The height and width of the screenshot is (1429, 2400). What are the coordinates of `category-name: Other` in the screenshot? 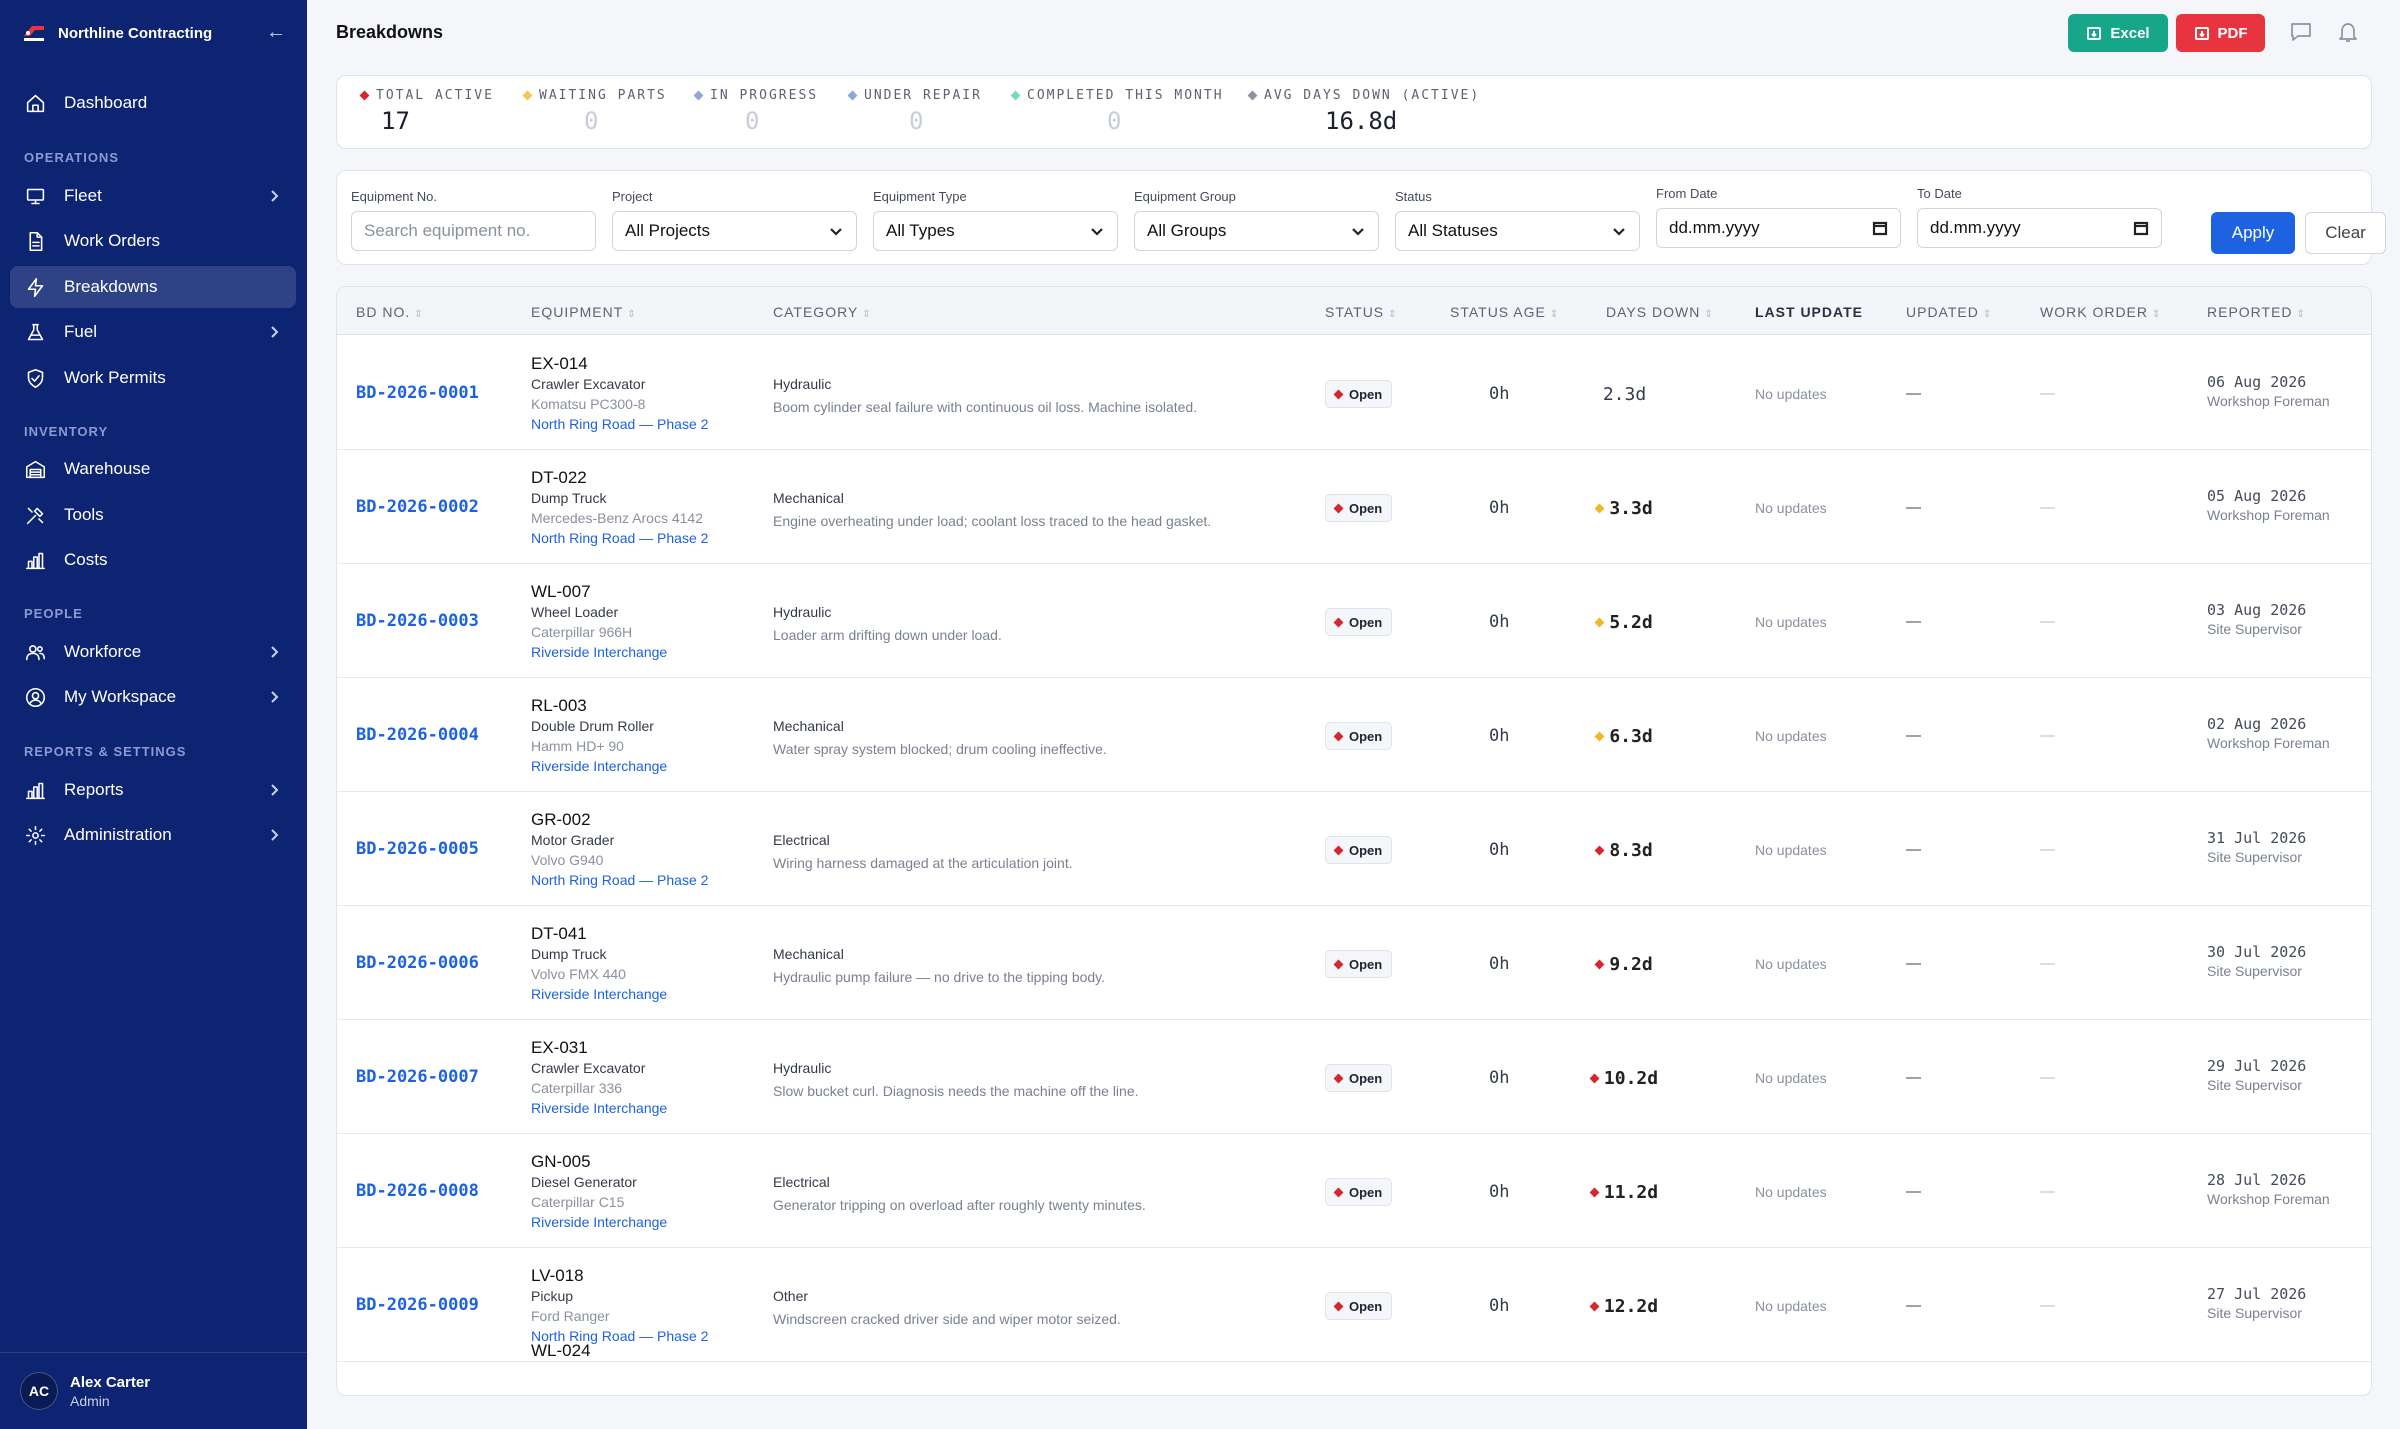 It's located at (791, 1296).